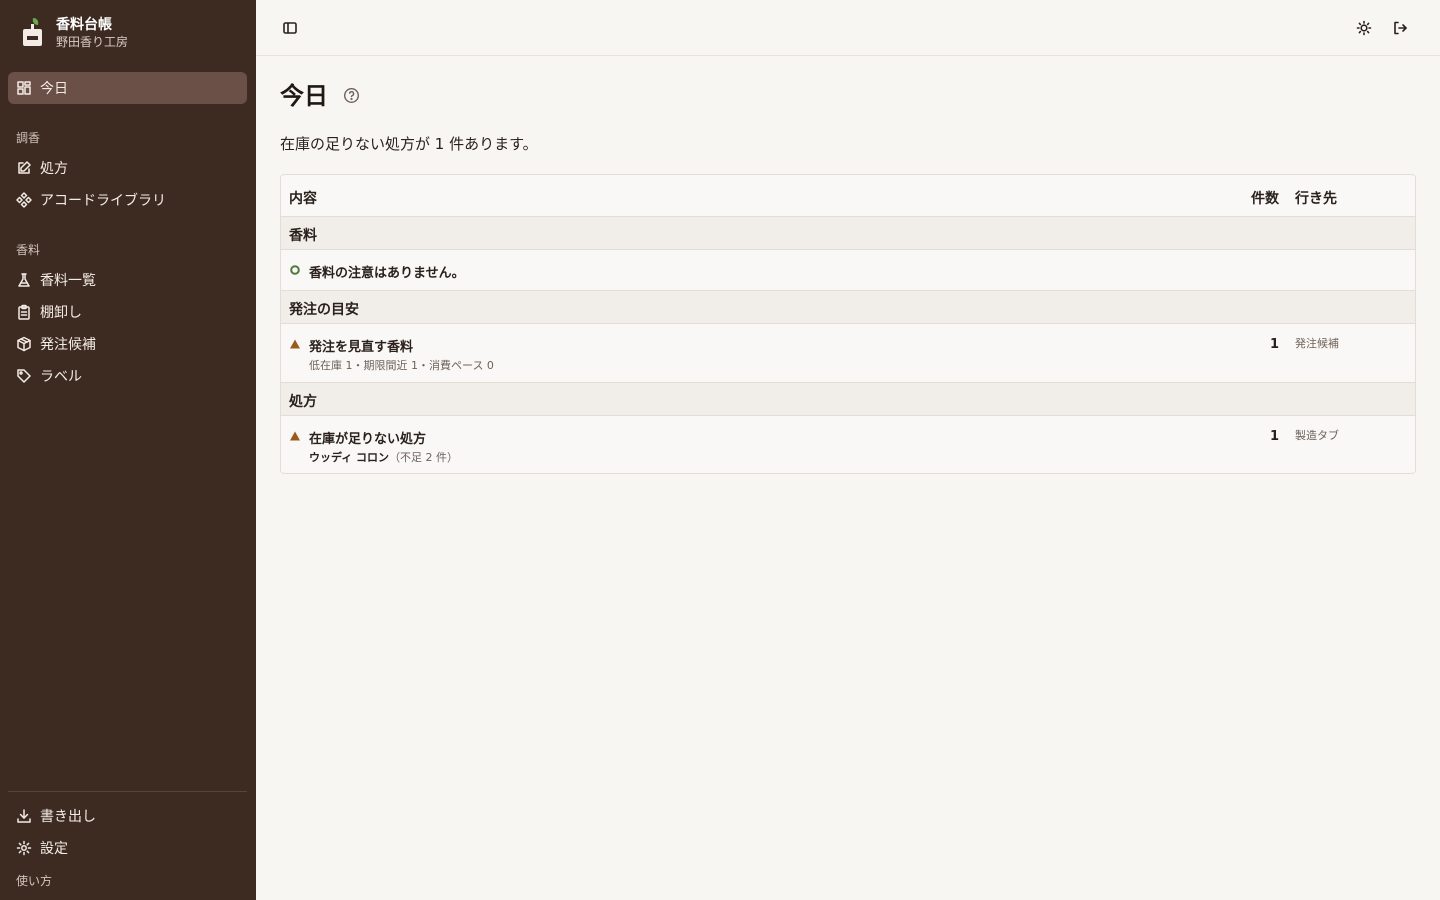 Image resolution: width=1440 pixels, height=900 pixels. What do you see at coordinates (127, 88) in the screenshot?
I see `nav-item-today: 今日` at bounding box center [127, 88].